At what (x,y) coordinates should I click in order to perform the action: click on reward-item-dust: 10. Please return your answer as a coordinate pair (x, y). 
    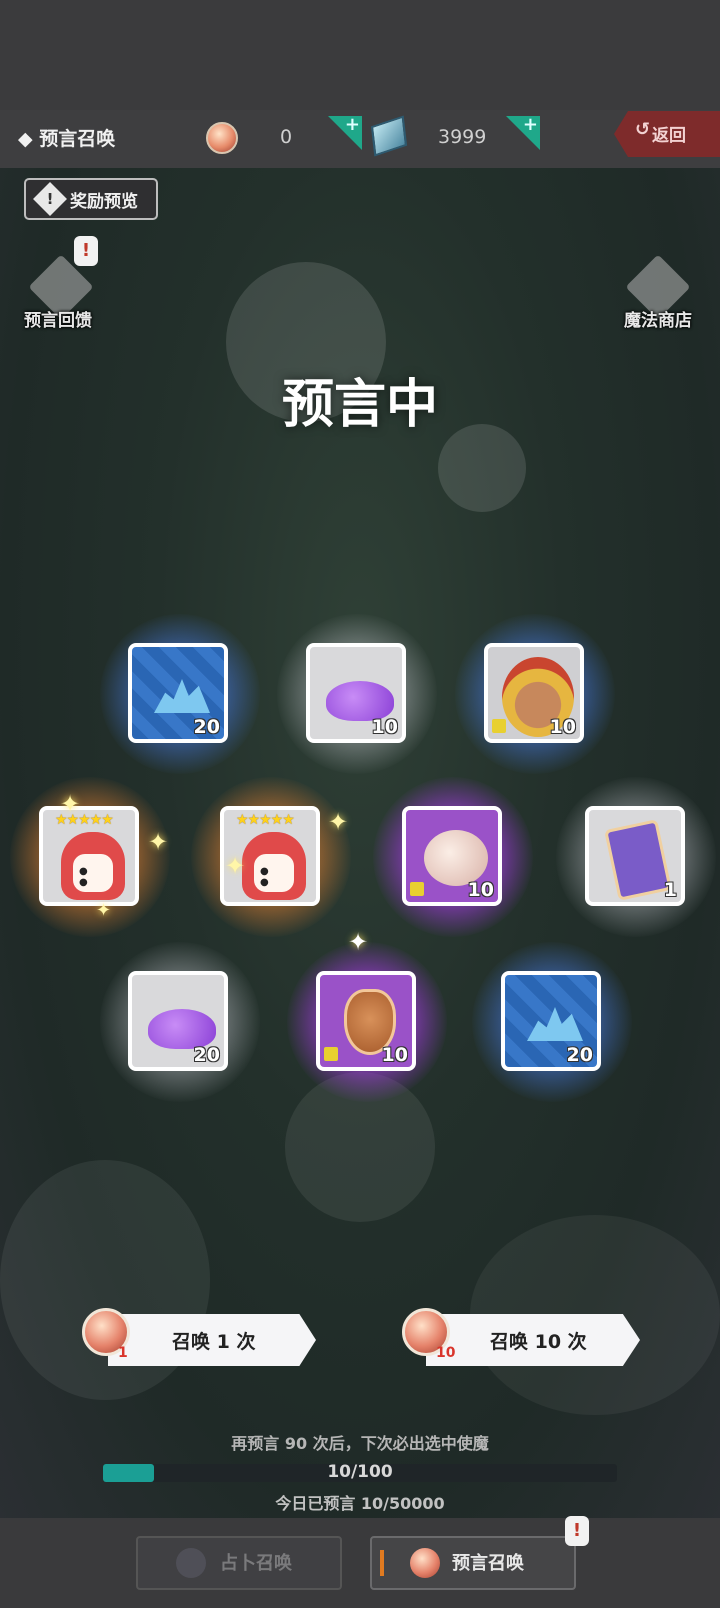
    Looking at the image, I should click on (356, 693).